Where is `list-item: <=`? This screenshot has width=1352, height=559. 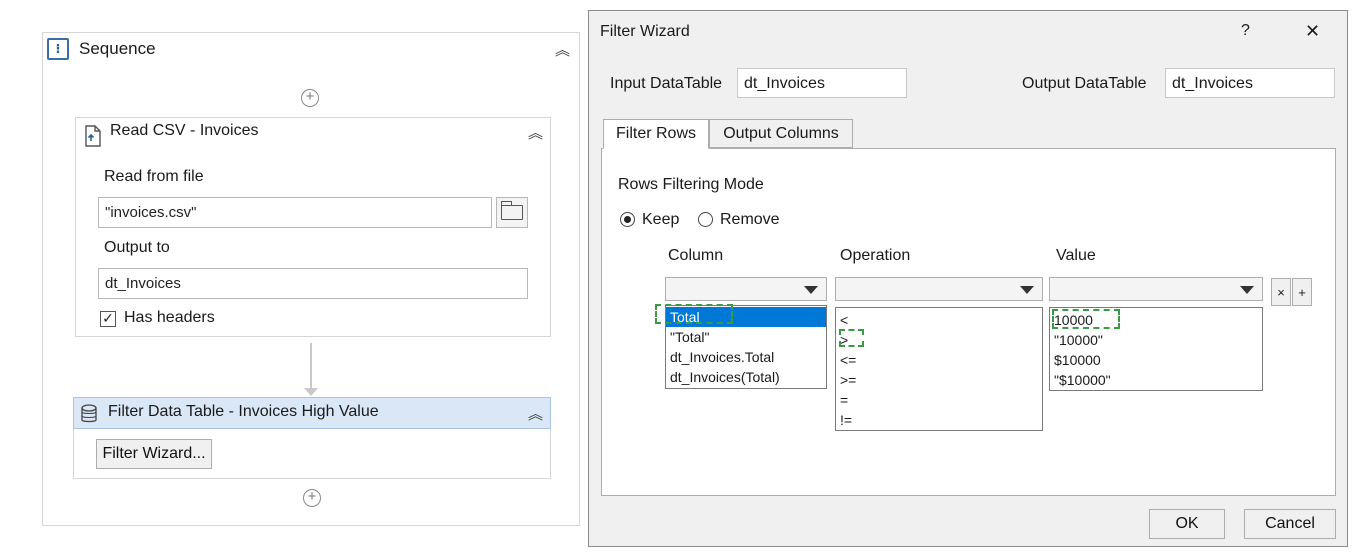 list-item: <= is located at coordinates (939, 360).